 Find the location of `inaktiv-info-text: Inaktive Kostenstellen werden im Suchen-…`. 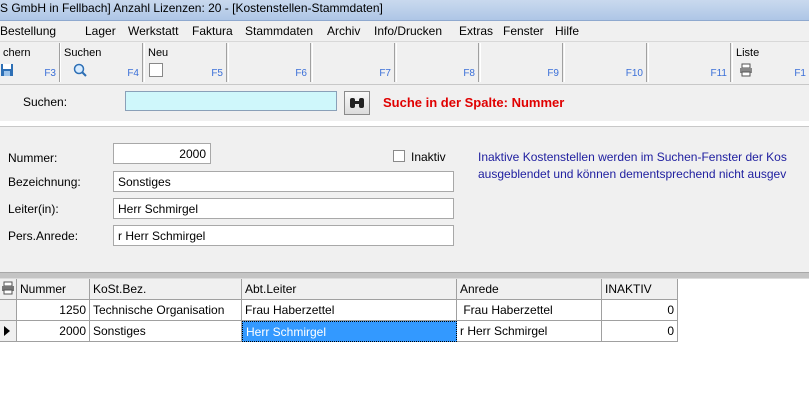

inaktiv-info-text: Inaktive Kostenstellen werden im Suchen-… is located at coordinates (643, 166).